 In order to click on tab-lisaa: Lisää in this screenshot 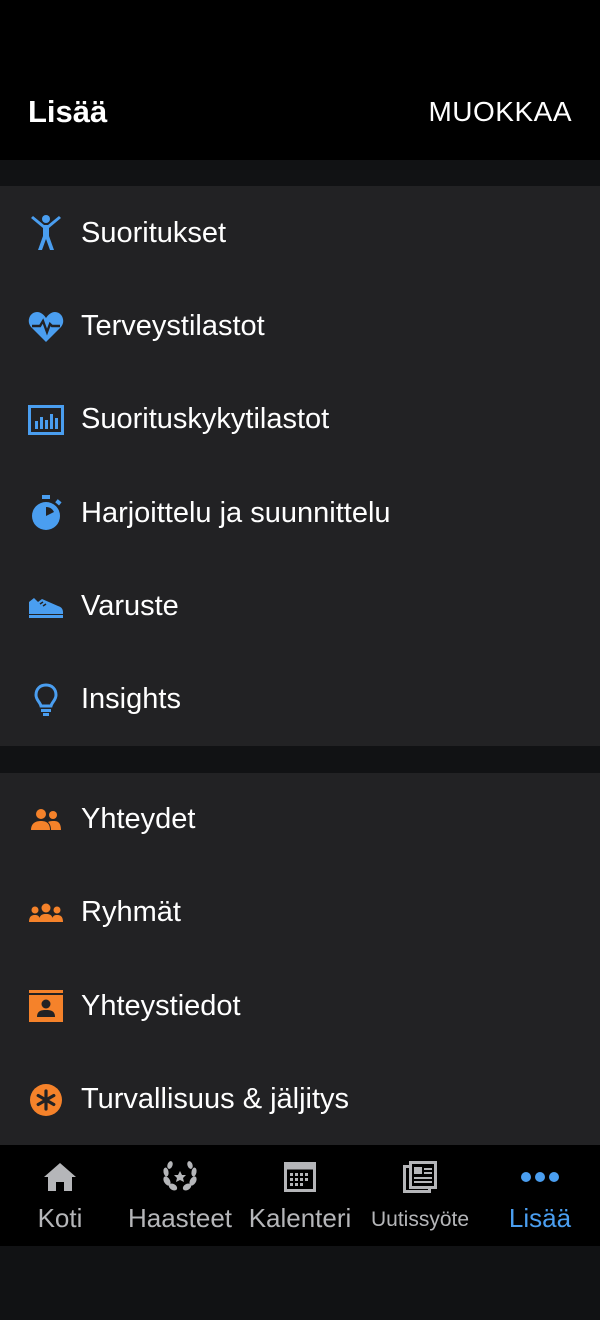, I will do `click(540, 1195)`.